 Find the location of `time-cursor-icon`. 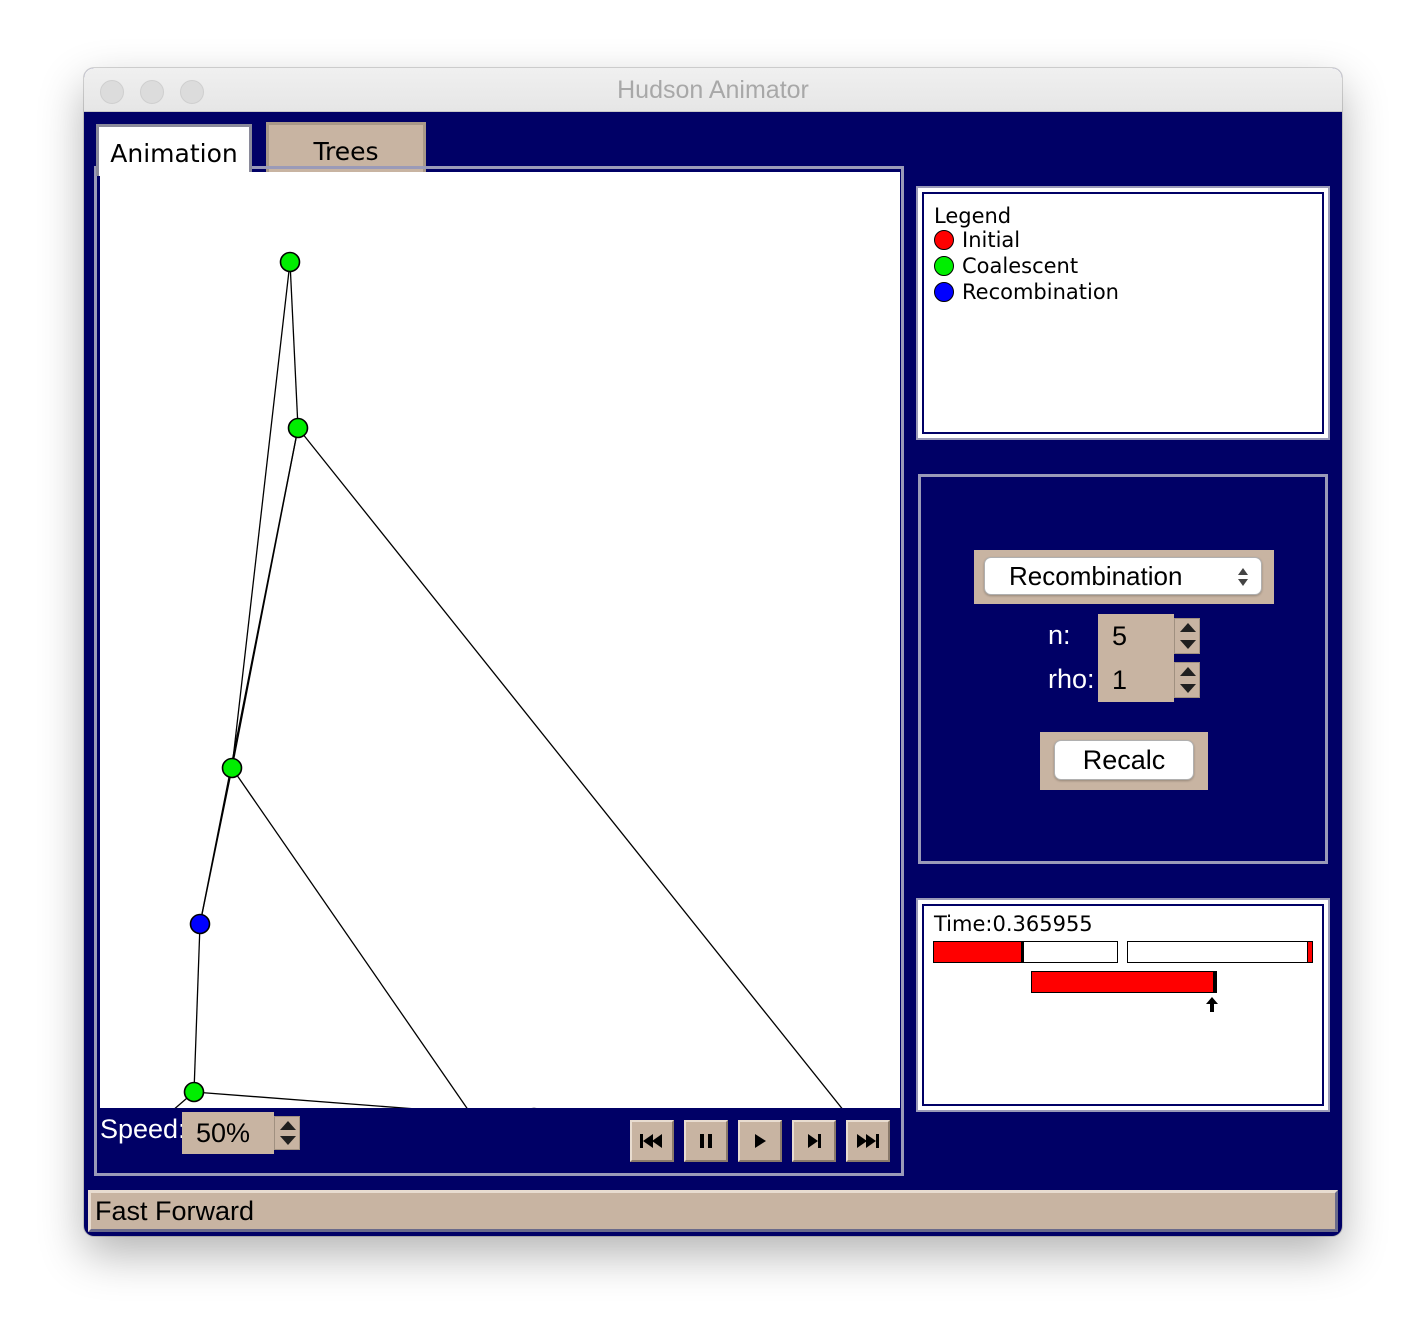

time-cursor-icon is located at coordinates (1212, 1004).